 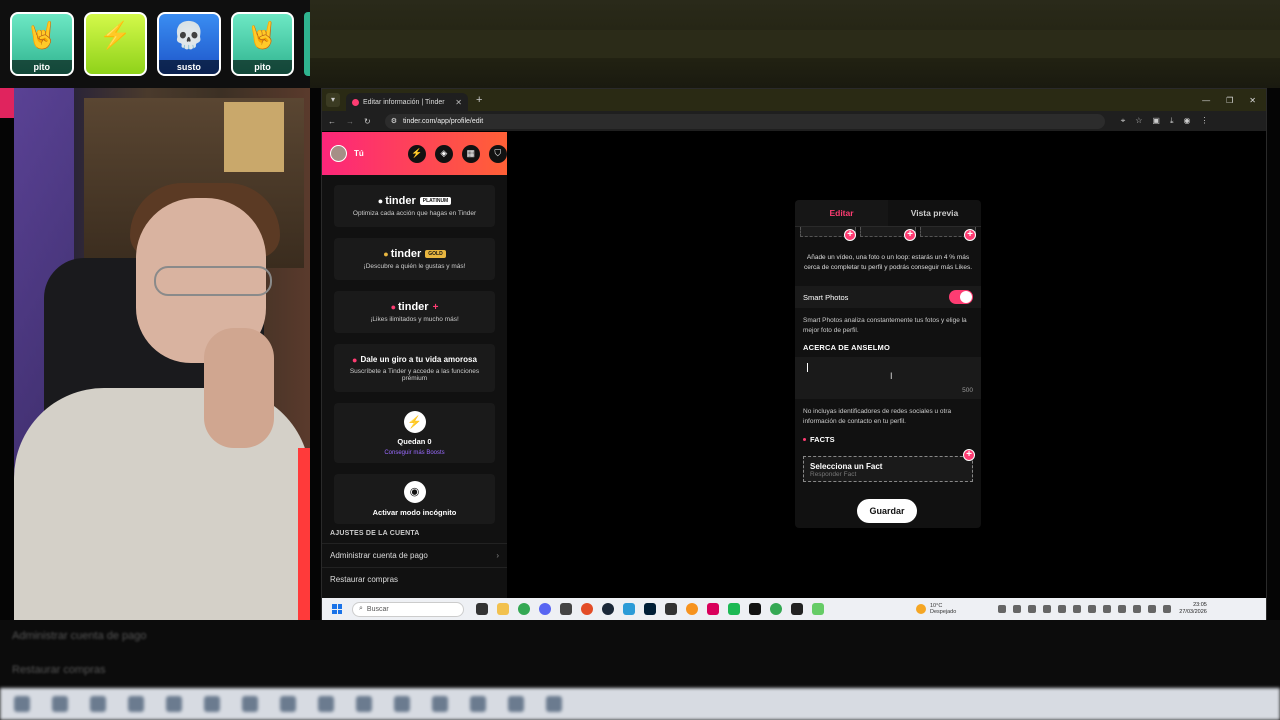 What do you see at coordinates (394, 121) in the screenshot?
I see `site-info-icon: ⚙` at bounding box center [394, 121].